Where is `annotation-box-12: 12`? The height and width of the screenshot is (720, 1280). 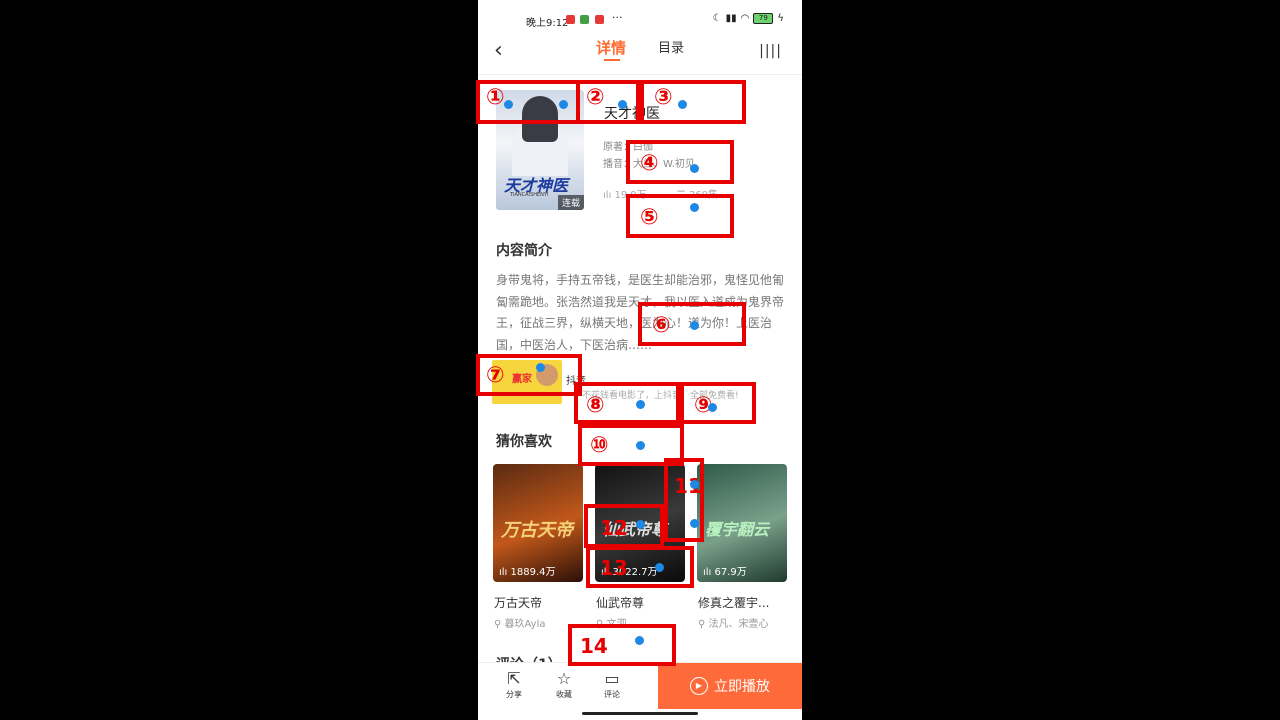 annotation-box-12: 12 is located at coordinates (624, 526).